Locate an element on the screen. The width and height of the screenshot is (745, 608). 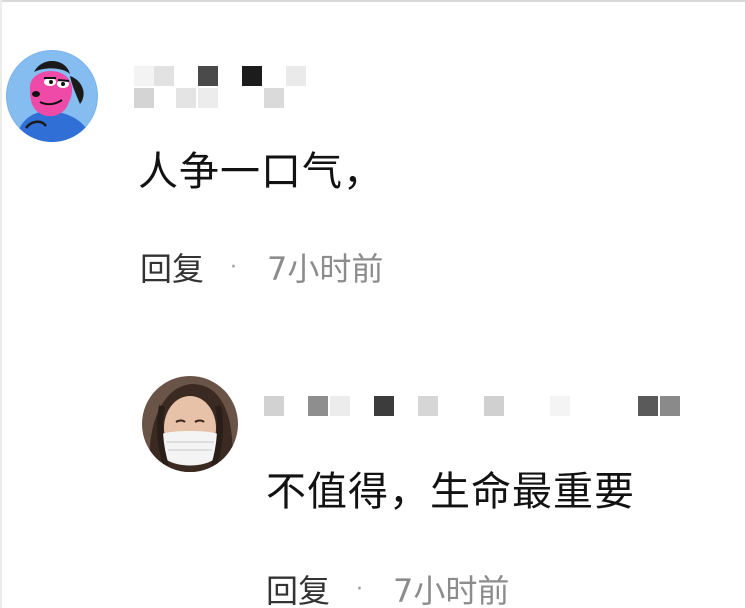
comment-text: 不值得，生命最重要 is located at coordinates (450, 492).